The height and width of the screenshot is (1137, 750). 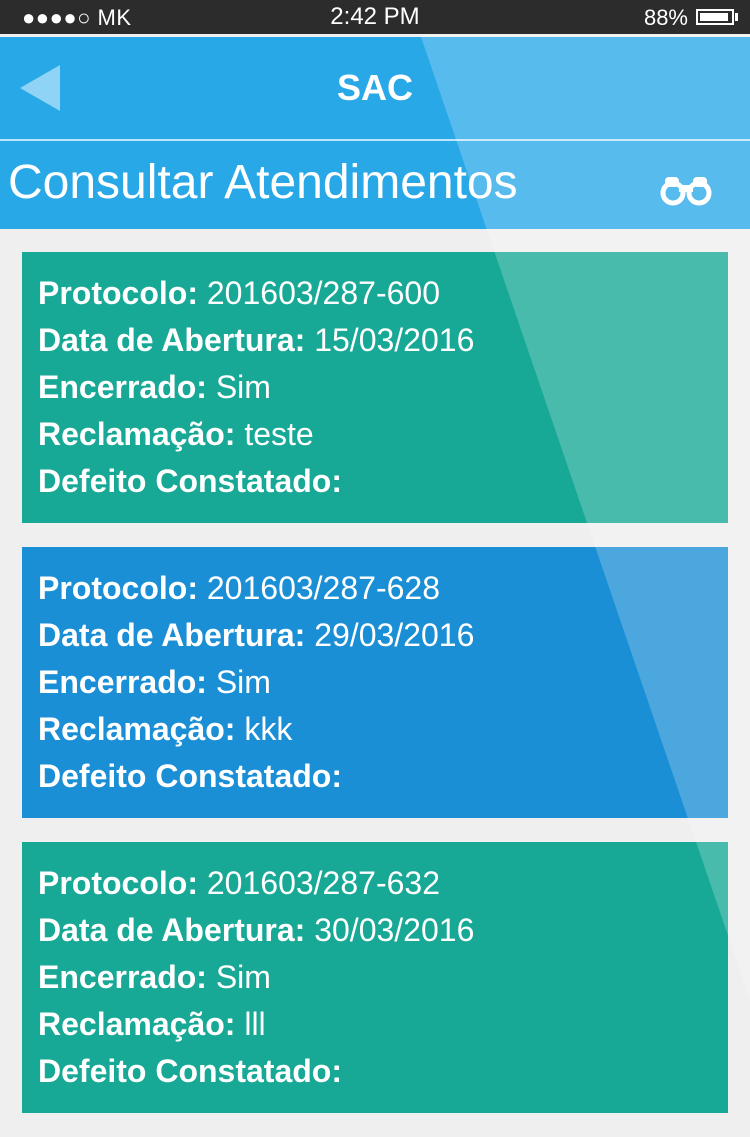 What do you see at coordinates (715, 17) in the screenshot?
I see `battery-icon` at bounding box center [715, 17].